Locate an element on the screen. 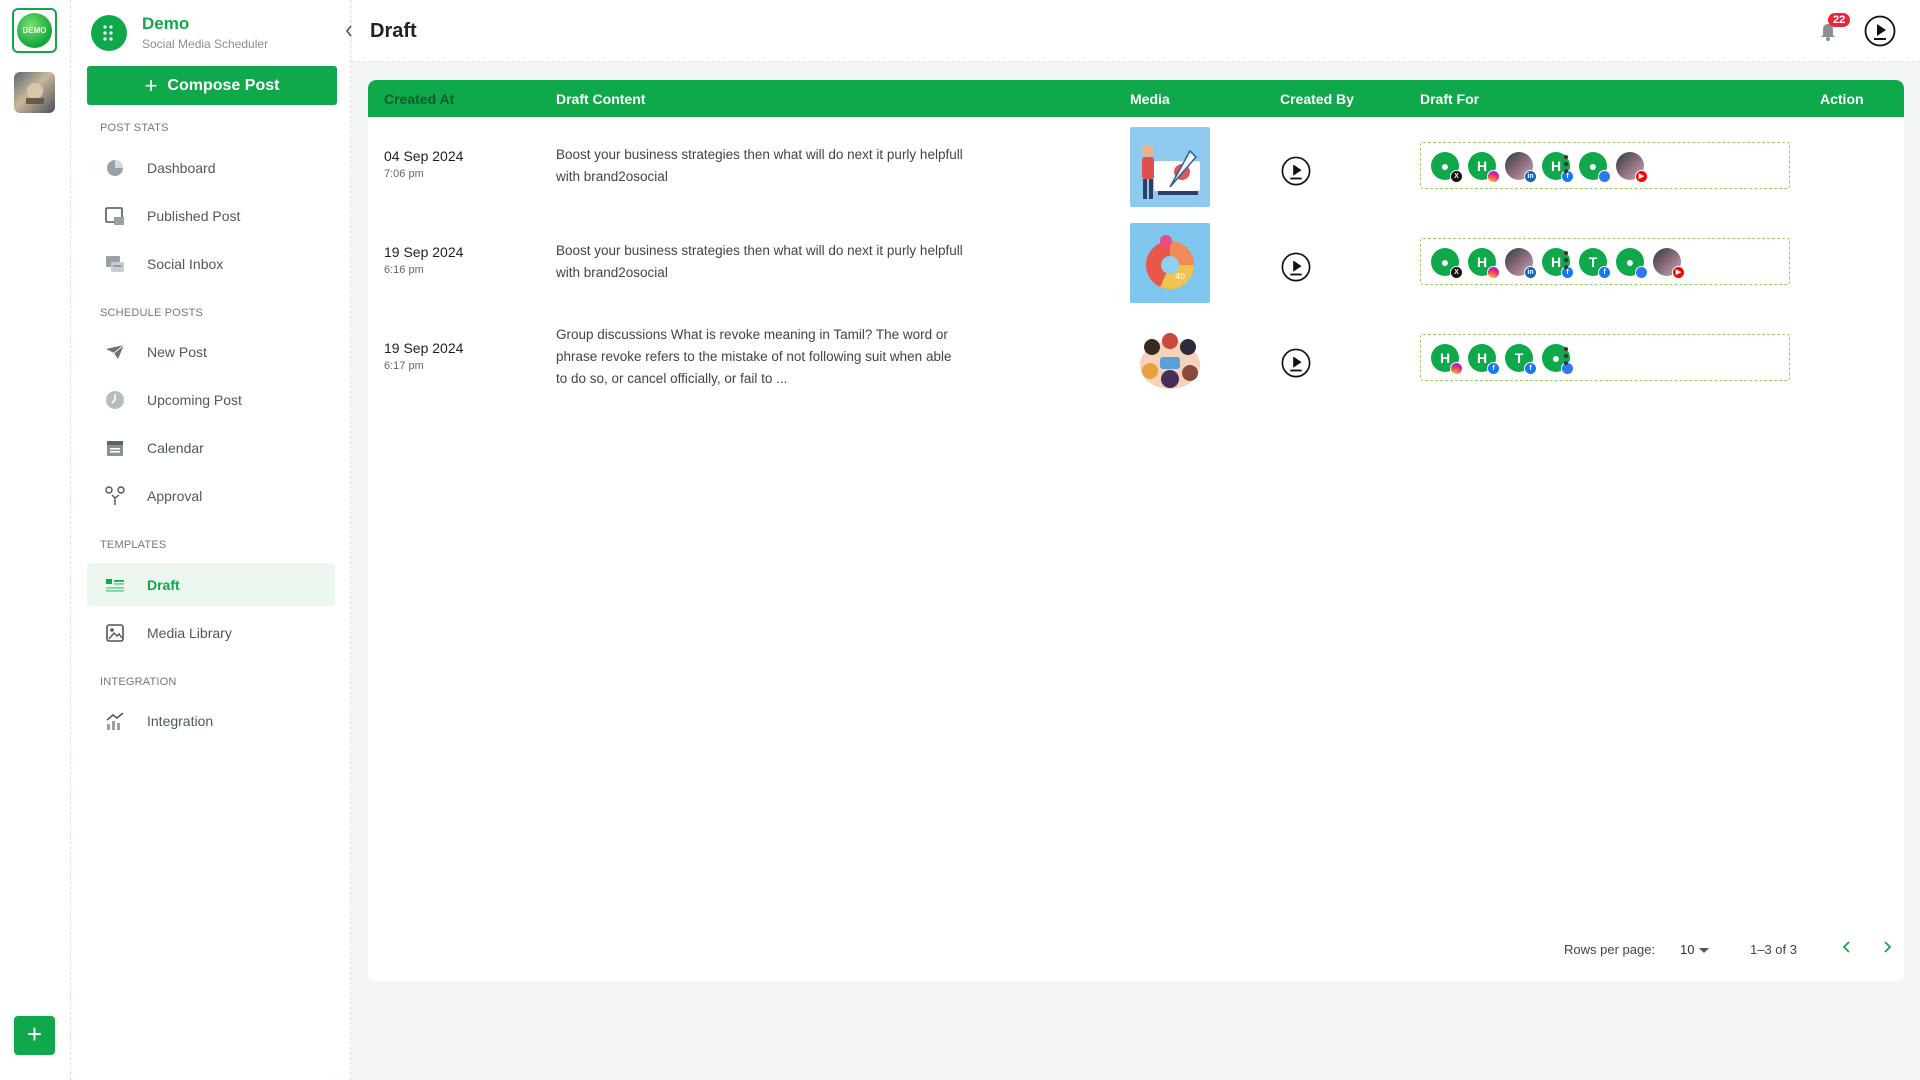  brand: Demo Social Media Scheduler is located at coordinates (179, 32).